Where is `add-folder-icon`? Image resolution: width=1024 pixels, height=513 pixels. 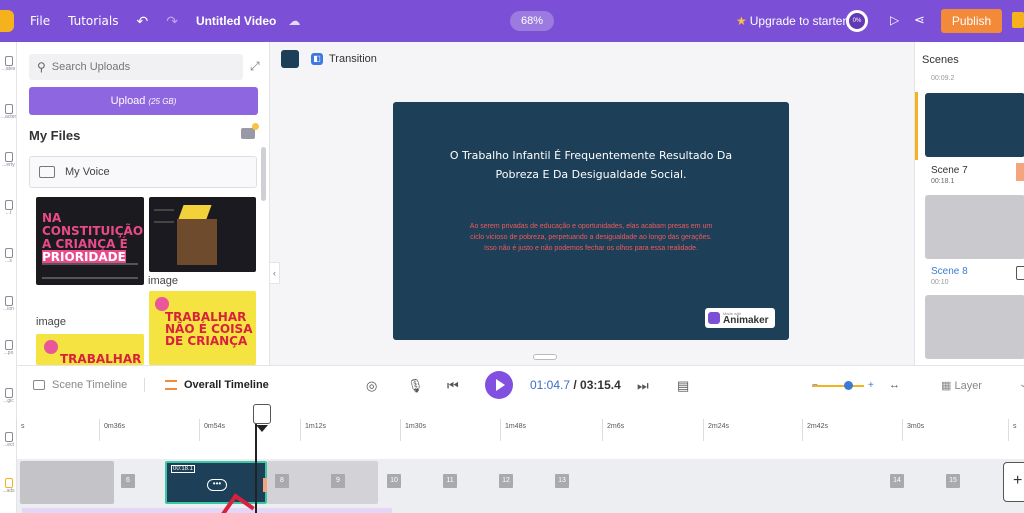 add-folder-icon is located at coordinates (250, 131).